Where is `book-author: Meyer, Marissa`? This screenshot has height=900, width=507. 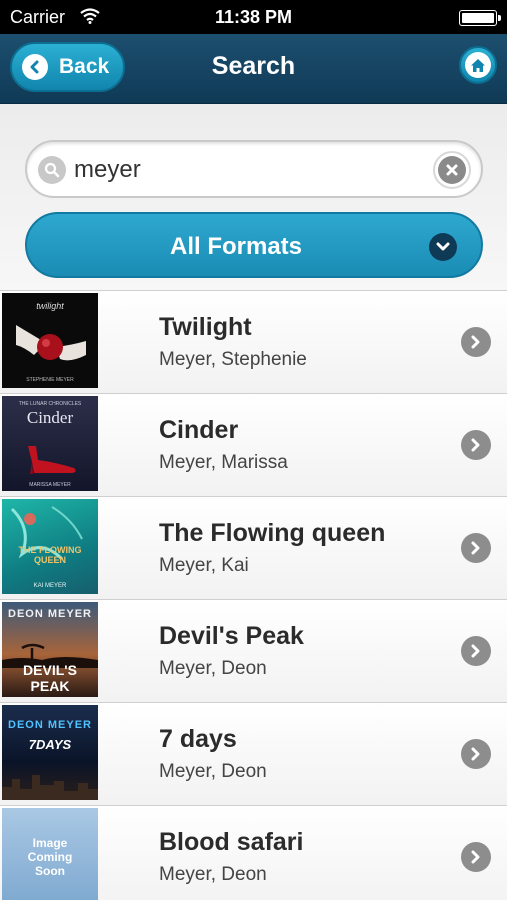
book-author: Meyer, Marissa is located at coordinates (223, 462).